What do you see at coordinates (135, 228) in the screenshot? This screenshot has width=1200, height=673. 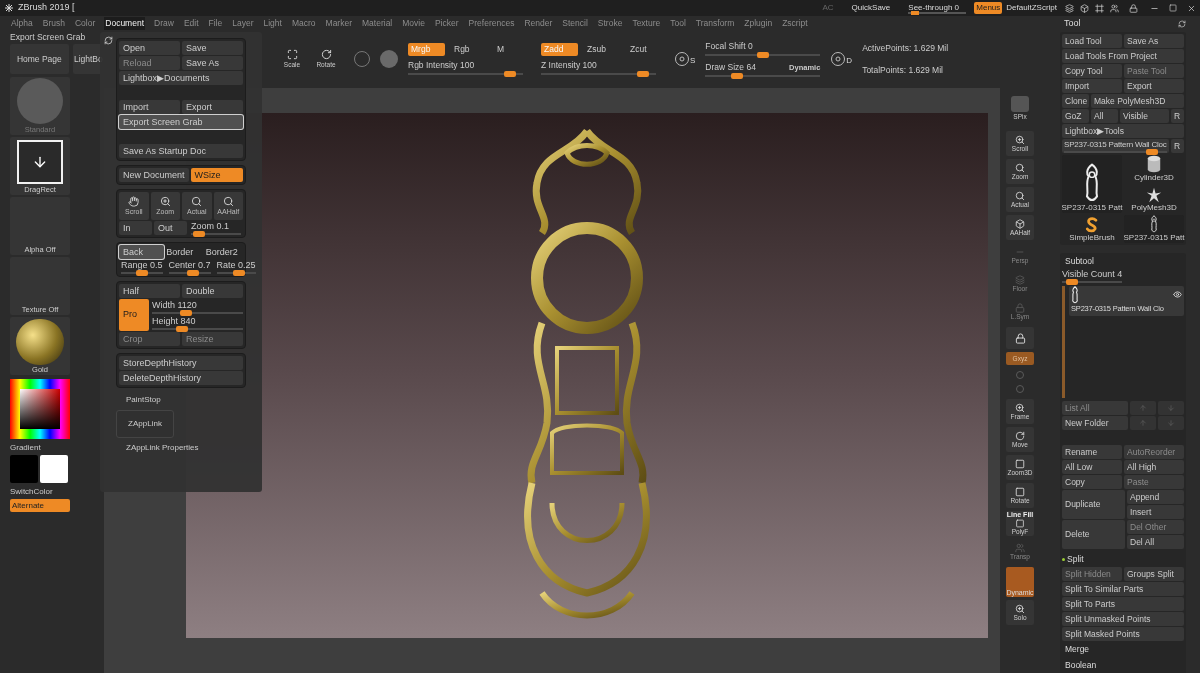 I see `menu-button: In` at bounding box center [135, 228].